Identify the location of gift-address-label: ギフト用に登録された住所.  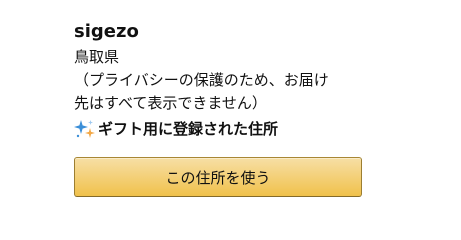
(176, 129).